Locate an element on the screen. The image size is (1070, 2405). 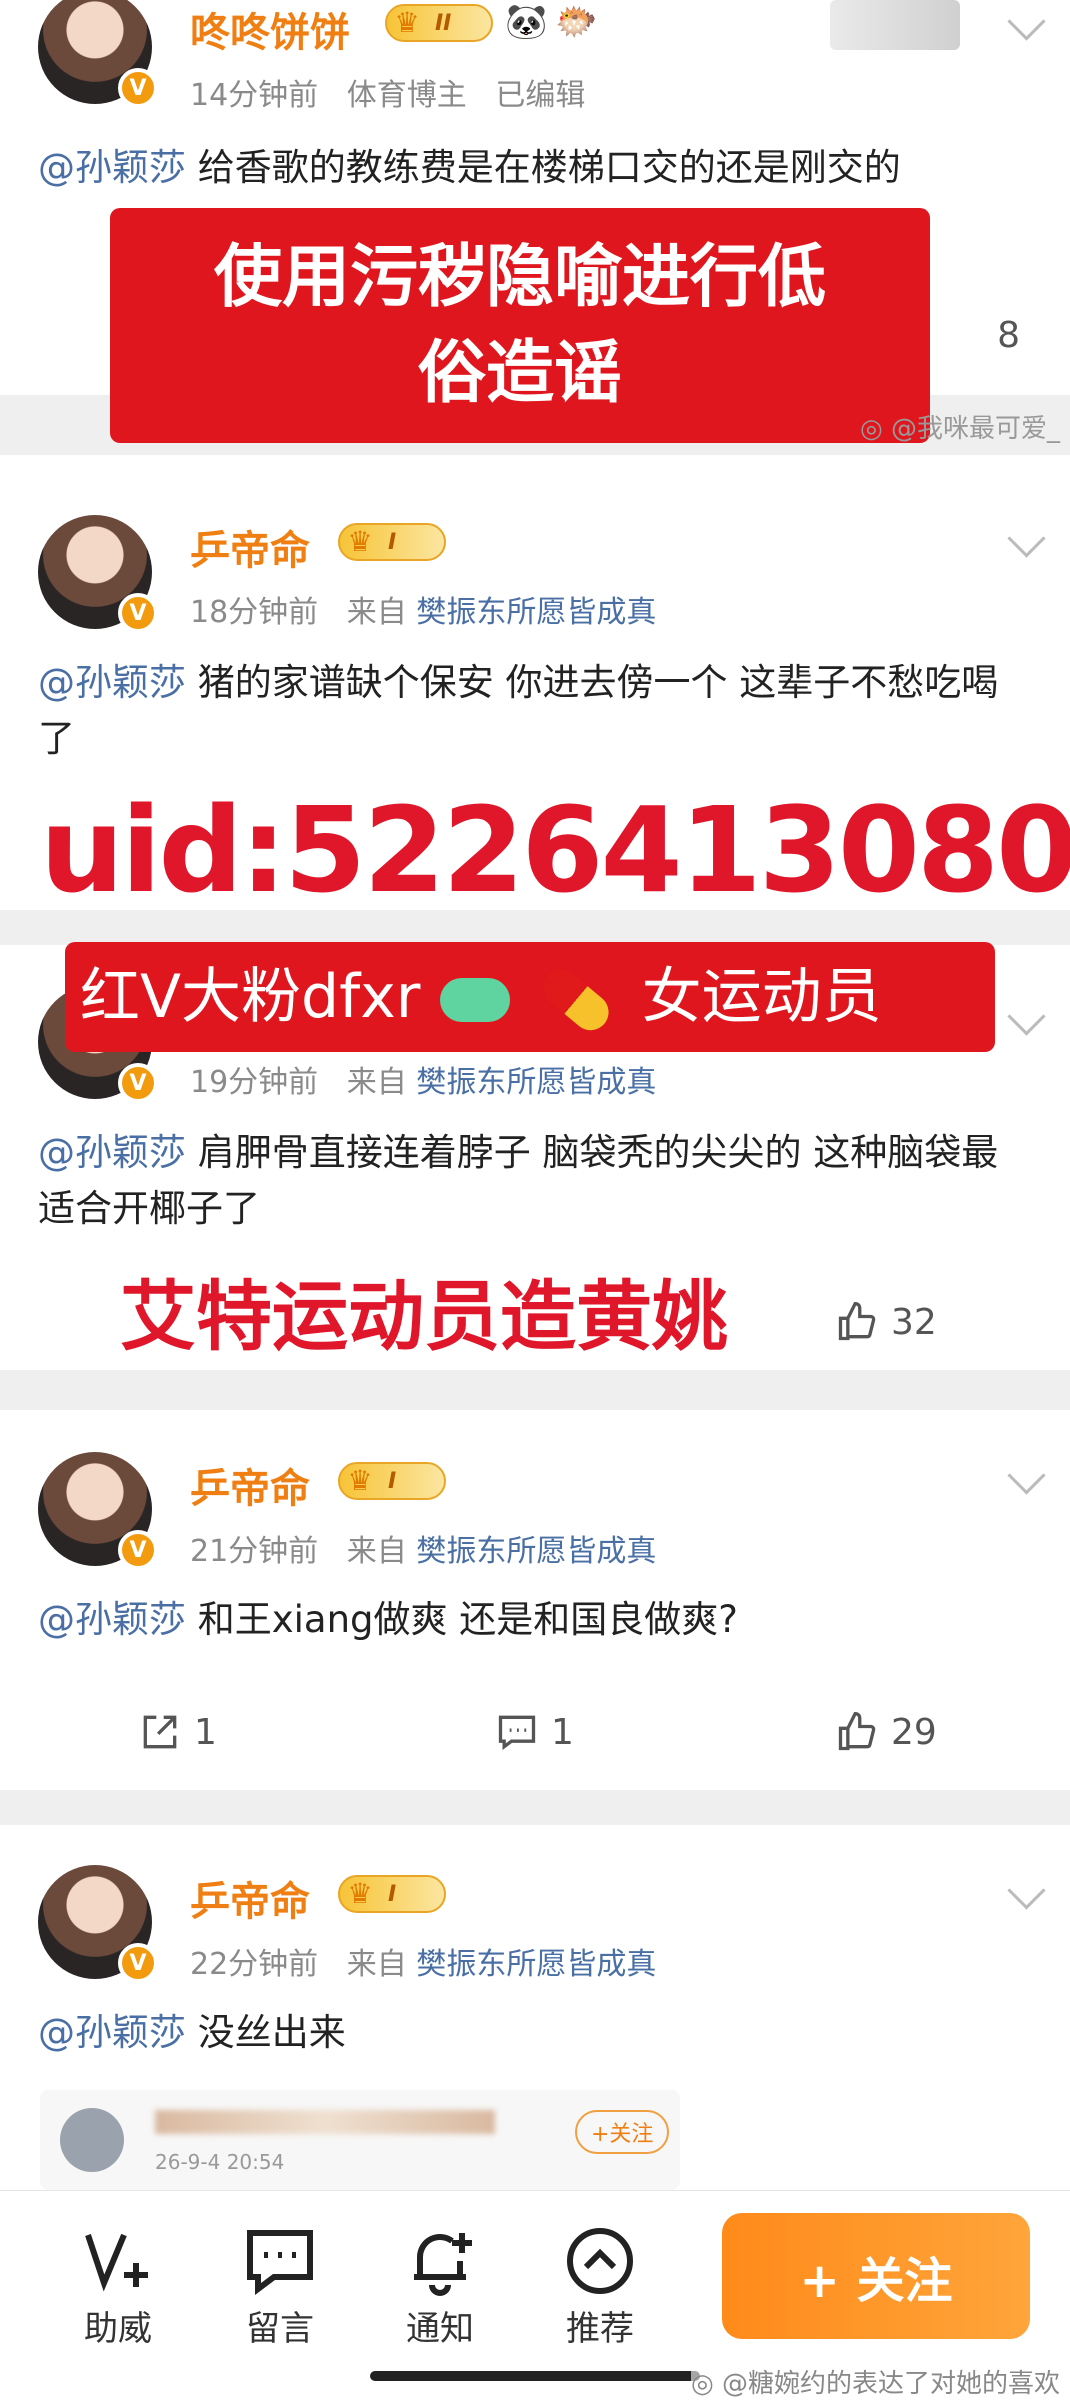
nav-notify: 通知 is located at coordinates (440, 2285).